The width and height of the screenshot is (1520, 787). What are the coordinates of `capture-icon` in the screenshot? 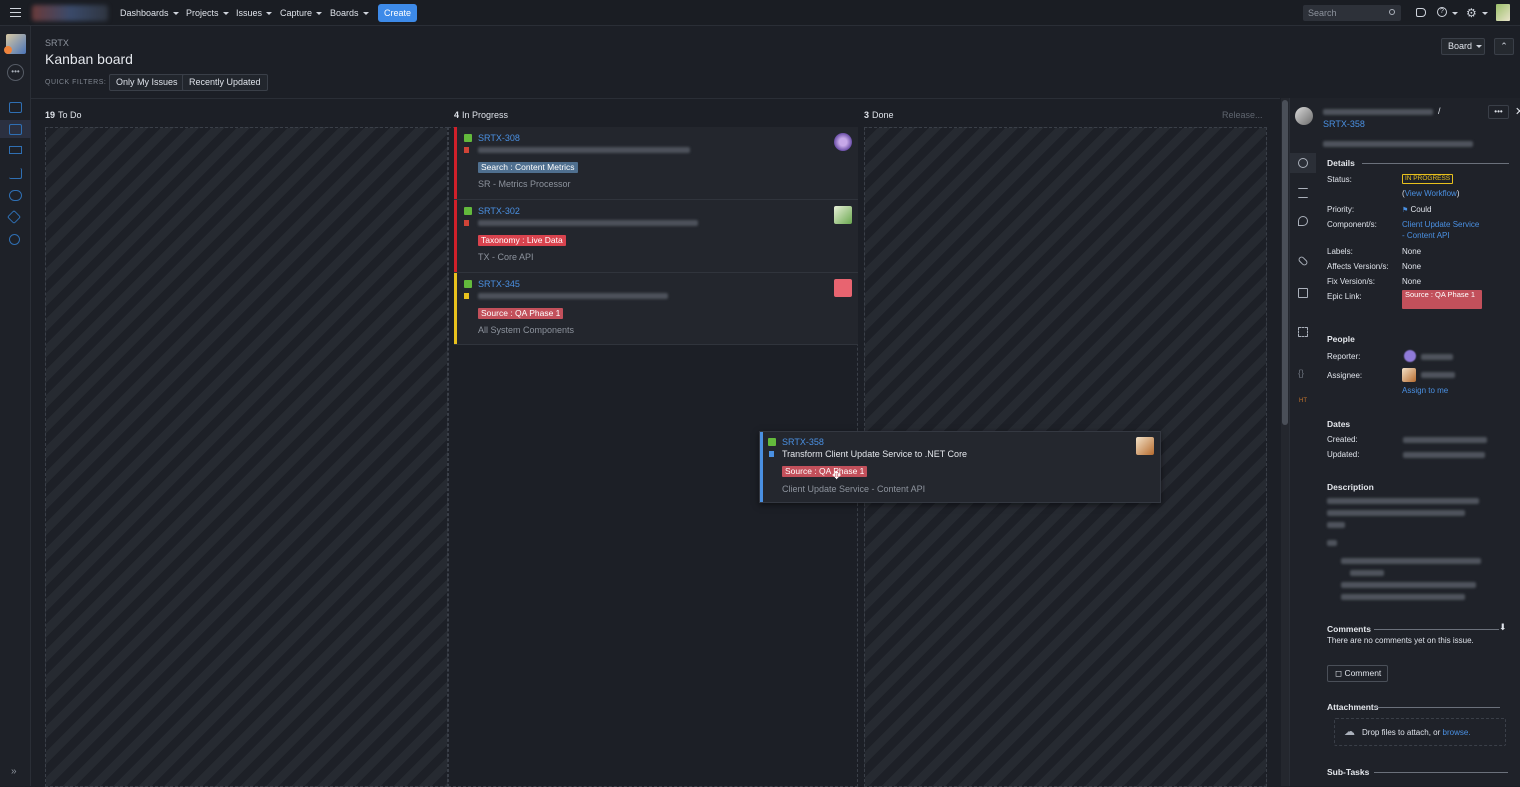 It's located at (1303, 332).